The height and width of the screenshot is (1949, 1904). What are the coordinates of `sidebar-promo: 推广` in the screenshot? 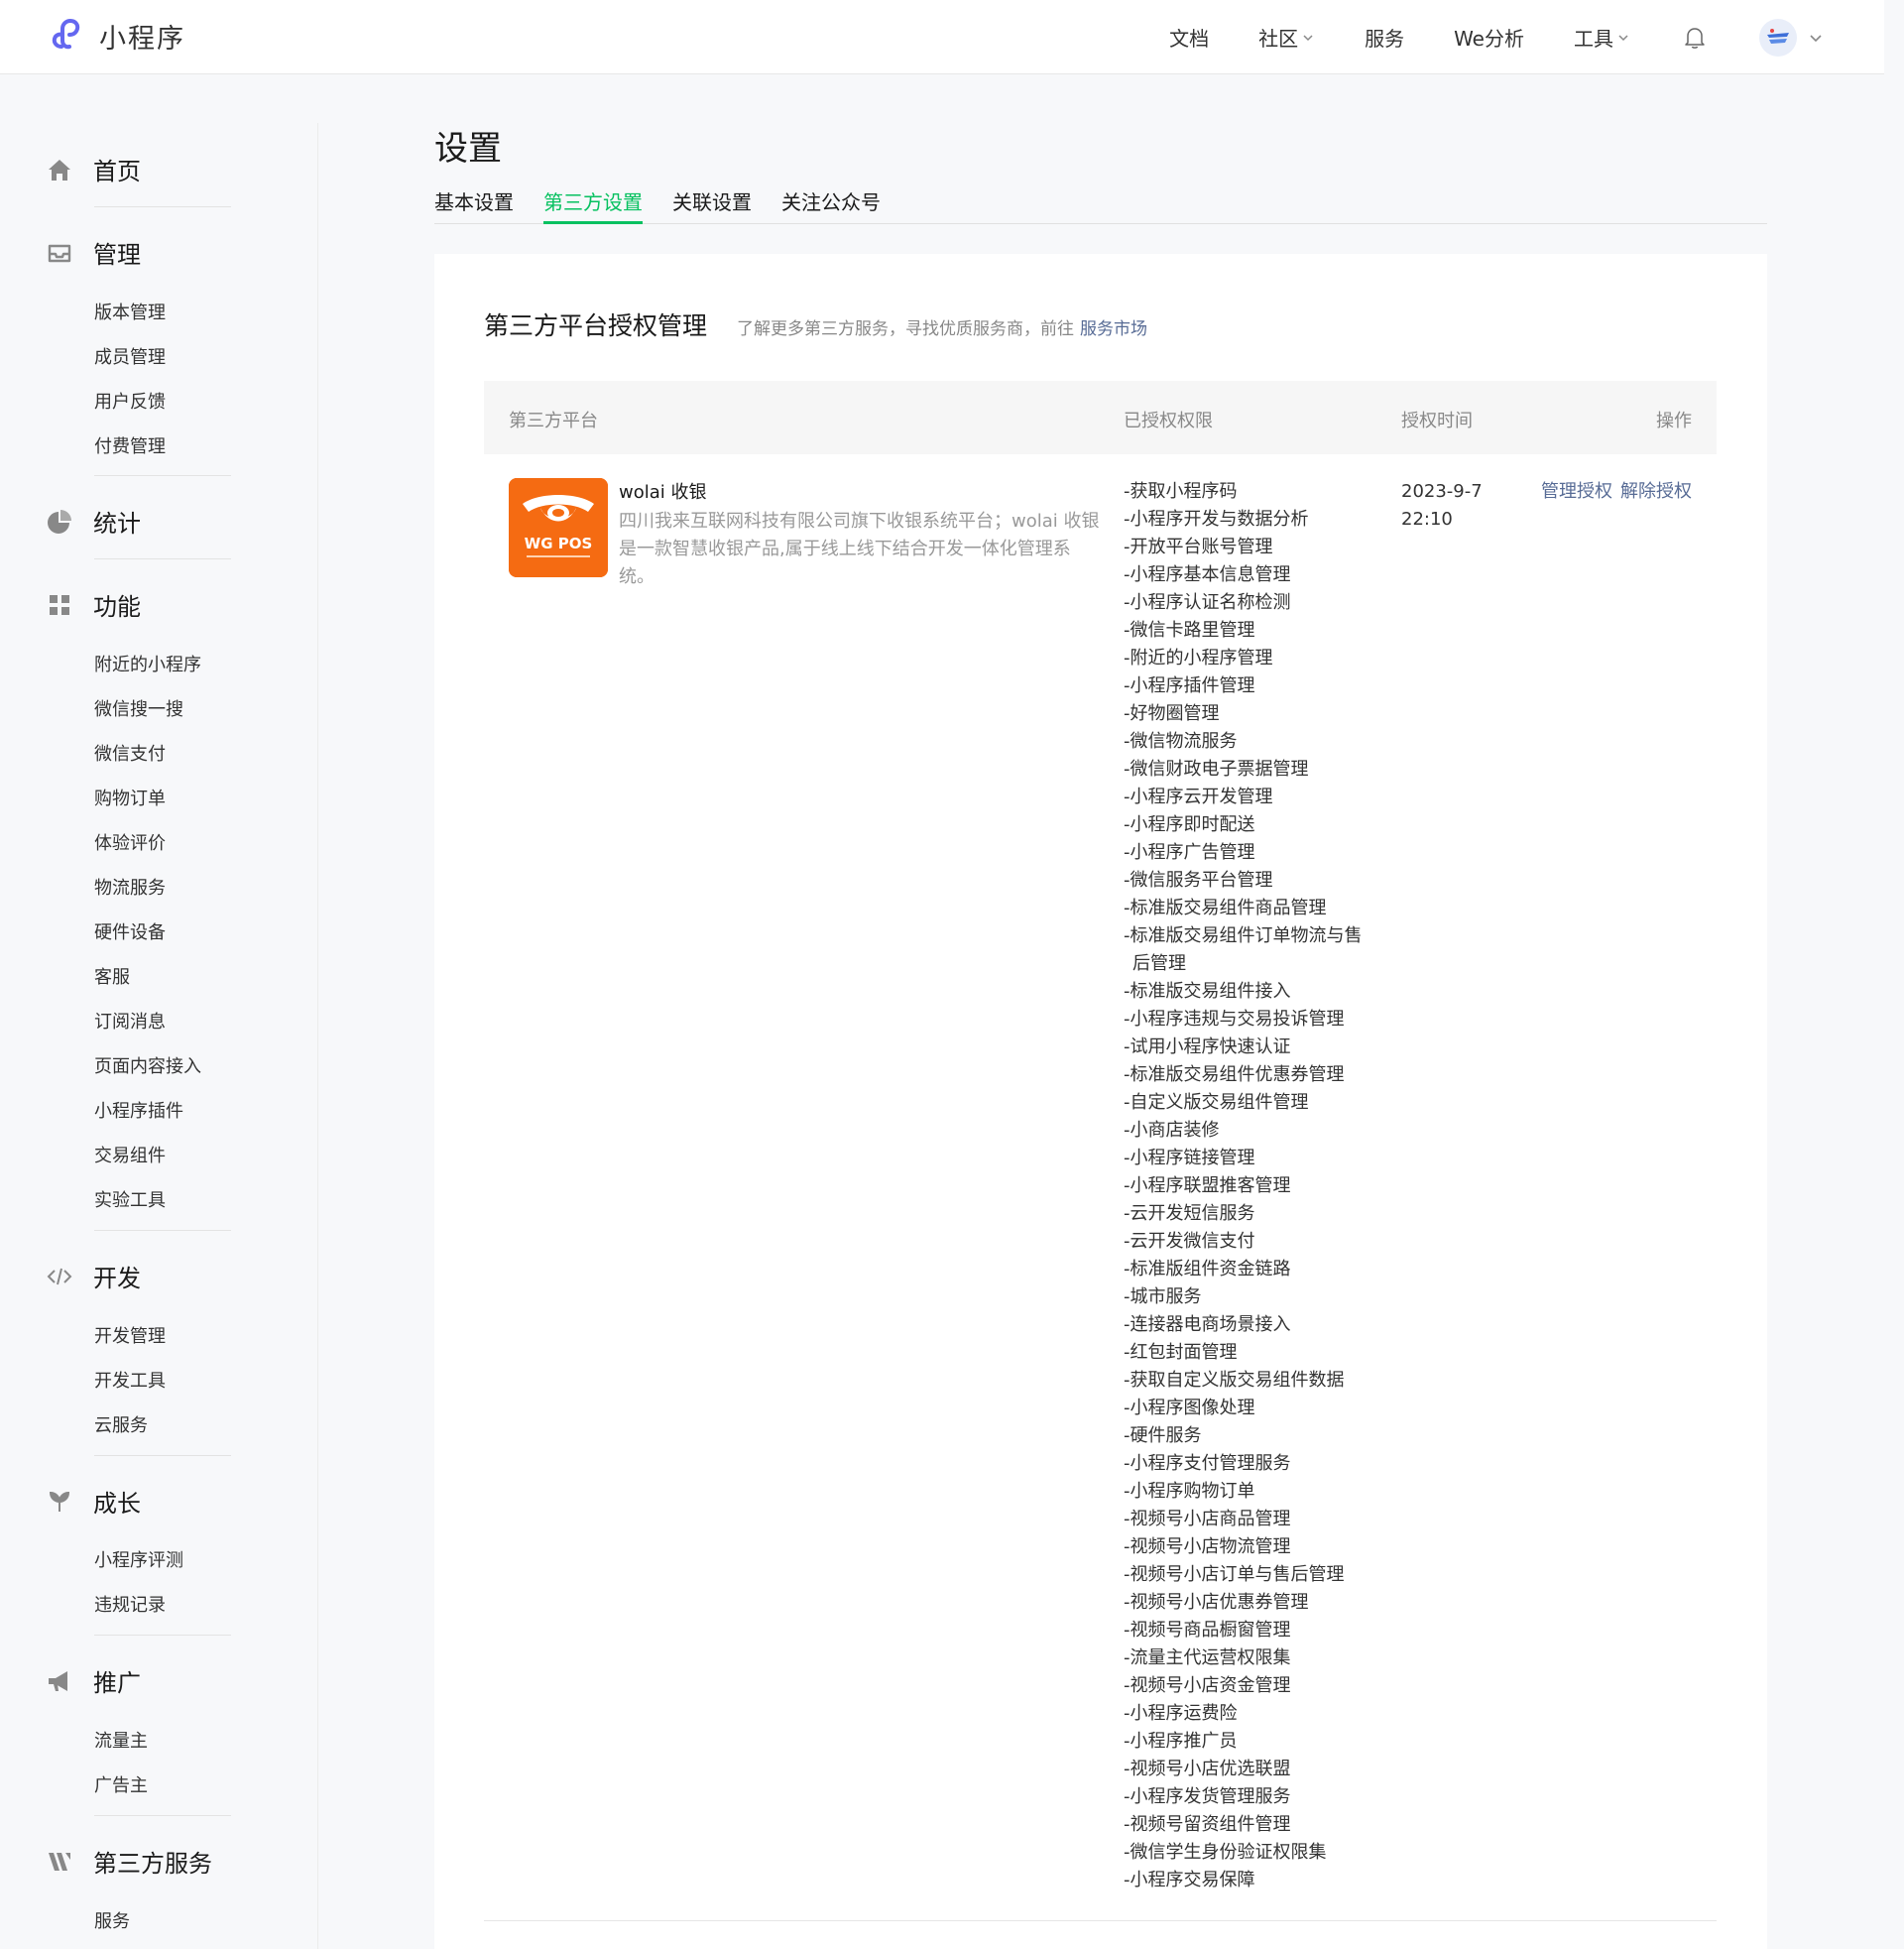 It's located at (93, 1681).